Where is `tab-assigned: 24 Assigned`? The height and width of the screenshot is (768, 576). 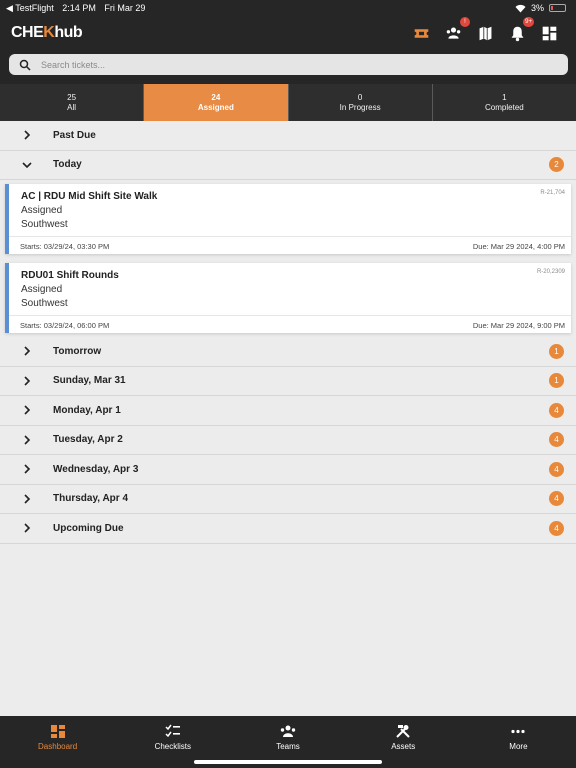
tab-assigned: 24 Assigned is located at coordinates (216, 102).